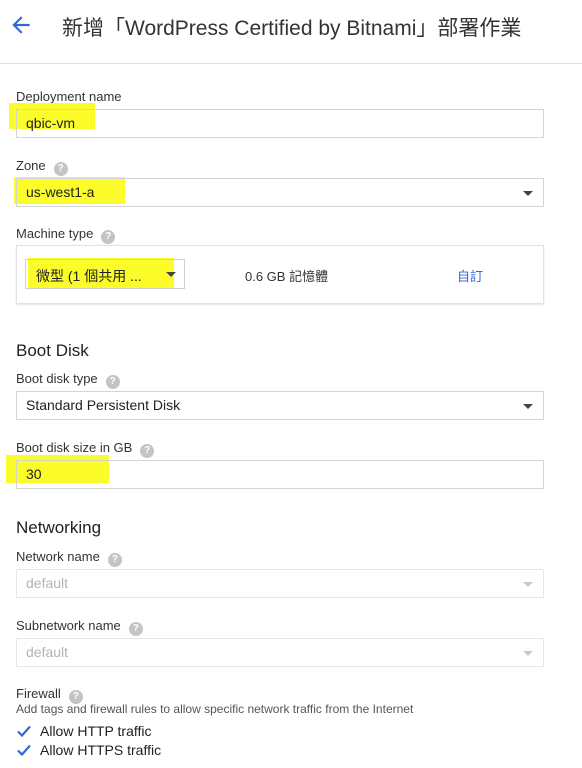 This screenshot has width=582, height=768. What do you see at coordinates (52, 350) in the screenshot?
I see `boot-disk-heading: Boot Disk` at bounding box center [52, 350].